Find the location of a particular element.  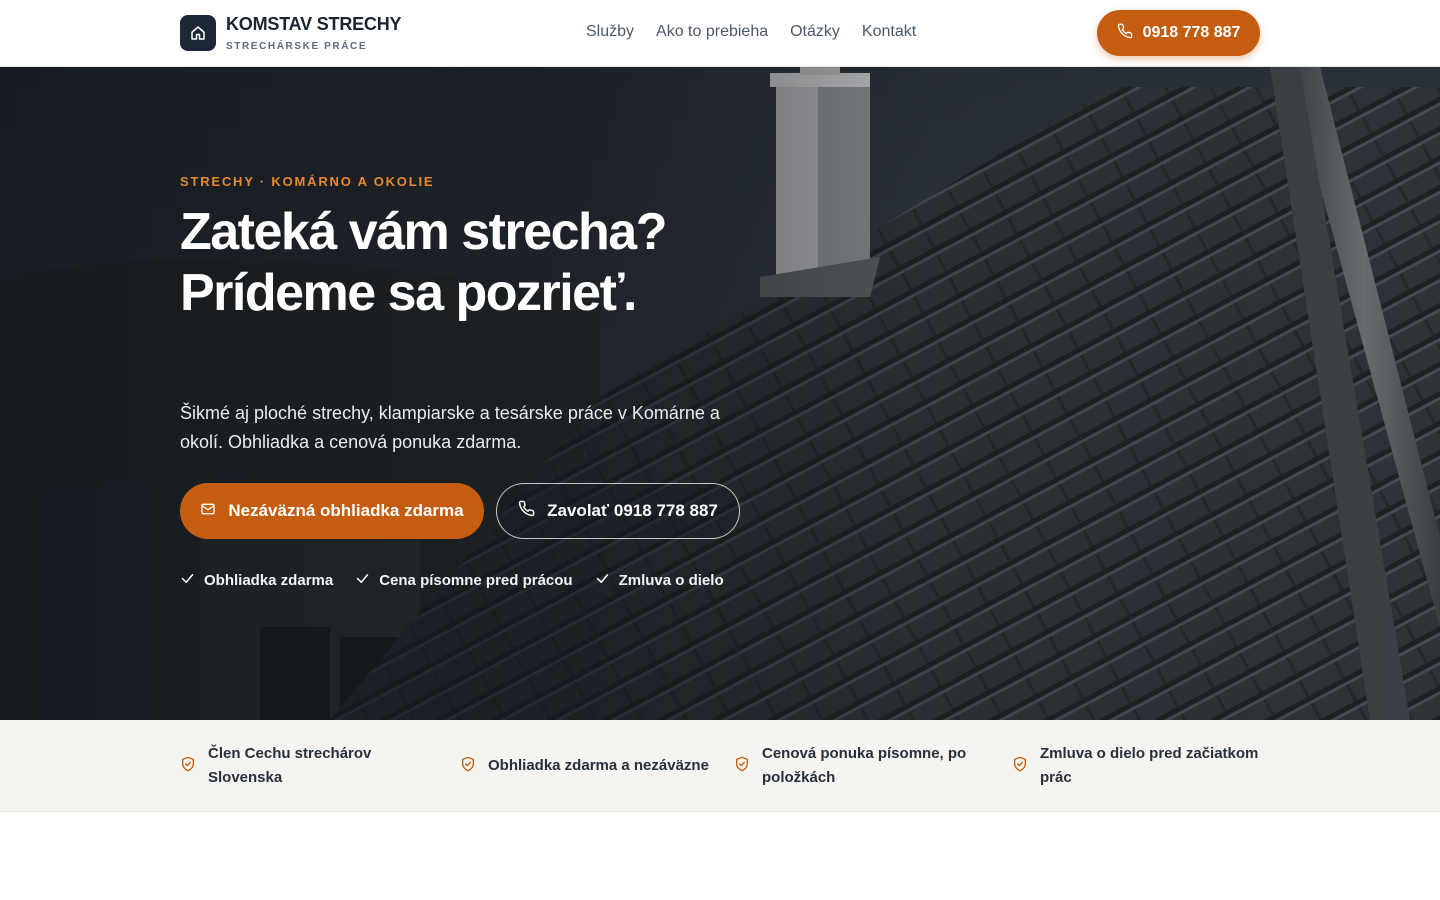

logo-link: KOMSTAV STRECHY STRECHÁRSKE PRÁCE is located at coordinates (291, 33).